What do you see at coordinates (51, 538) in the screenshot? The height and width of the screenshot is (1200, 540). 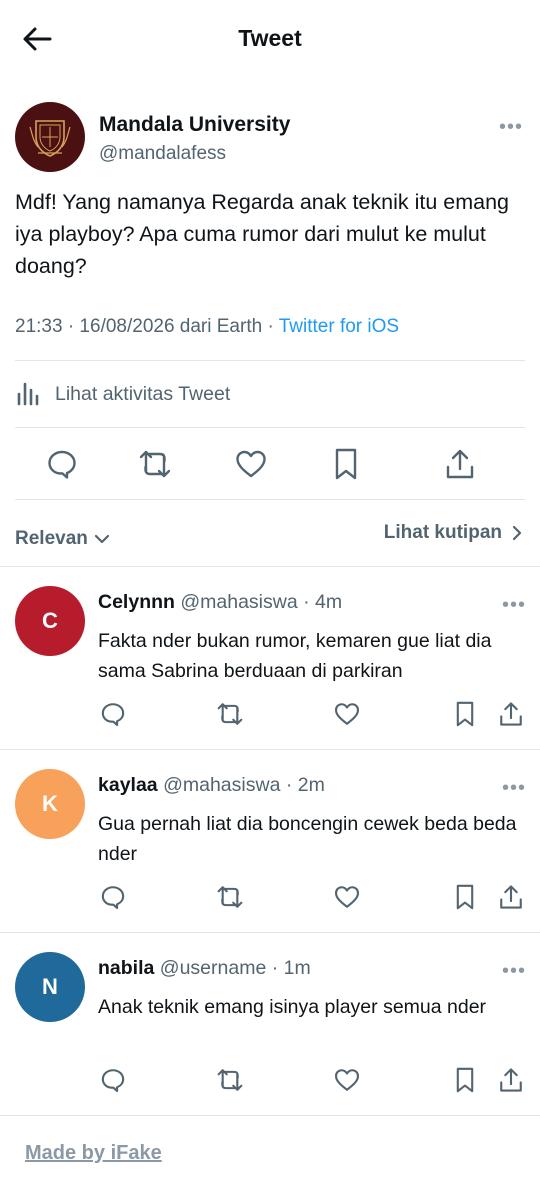 I see `sort-label: Relevan` at bounding box center [51, 538].